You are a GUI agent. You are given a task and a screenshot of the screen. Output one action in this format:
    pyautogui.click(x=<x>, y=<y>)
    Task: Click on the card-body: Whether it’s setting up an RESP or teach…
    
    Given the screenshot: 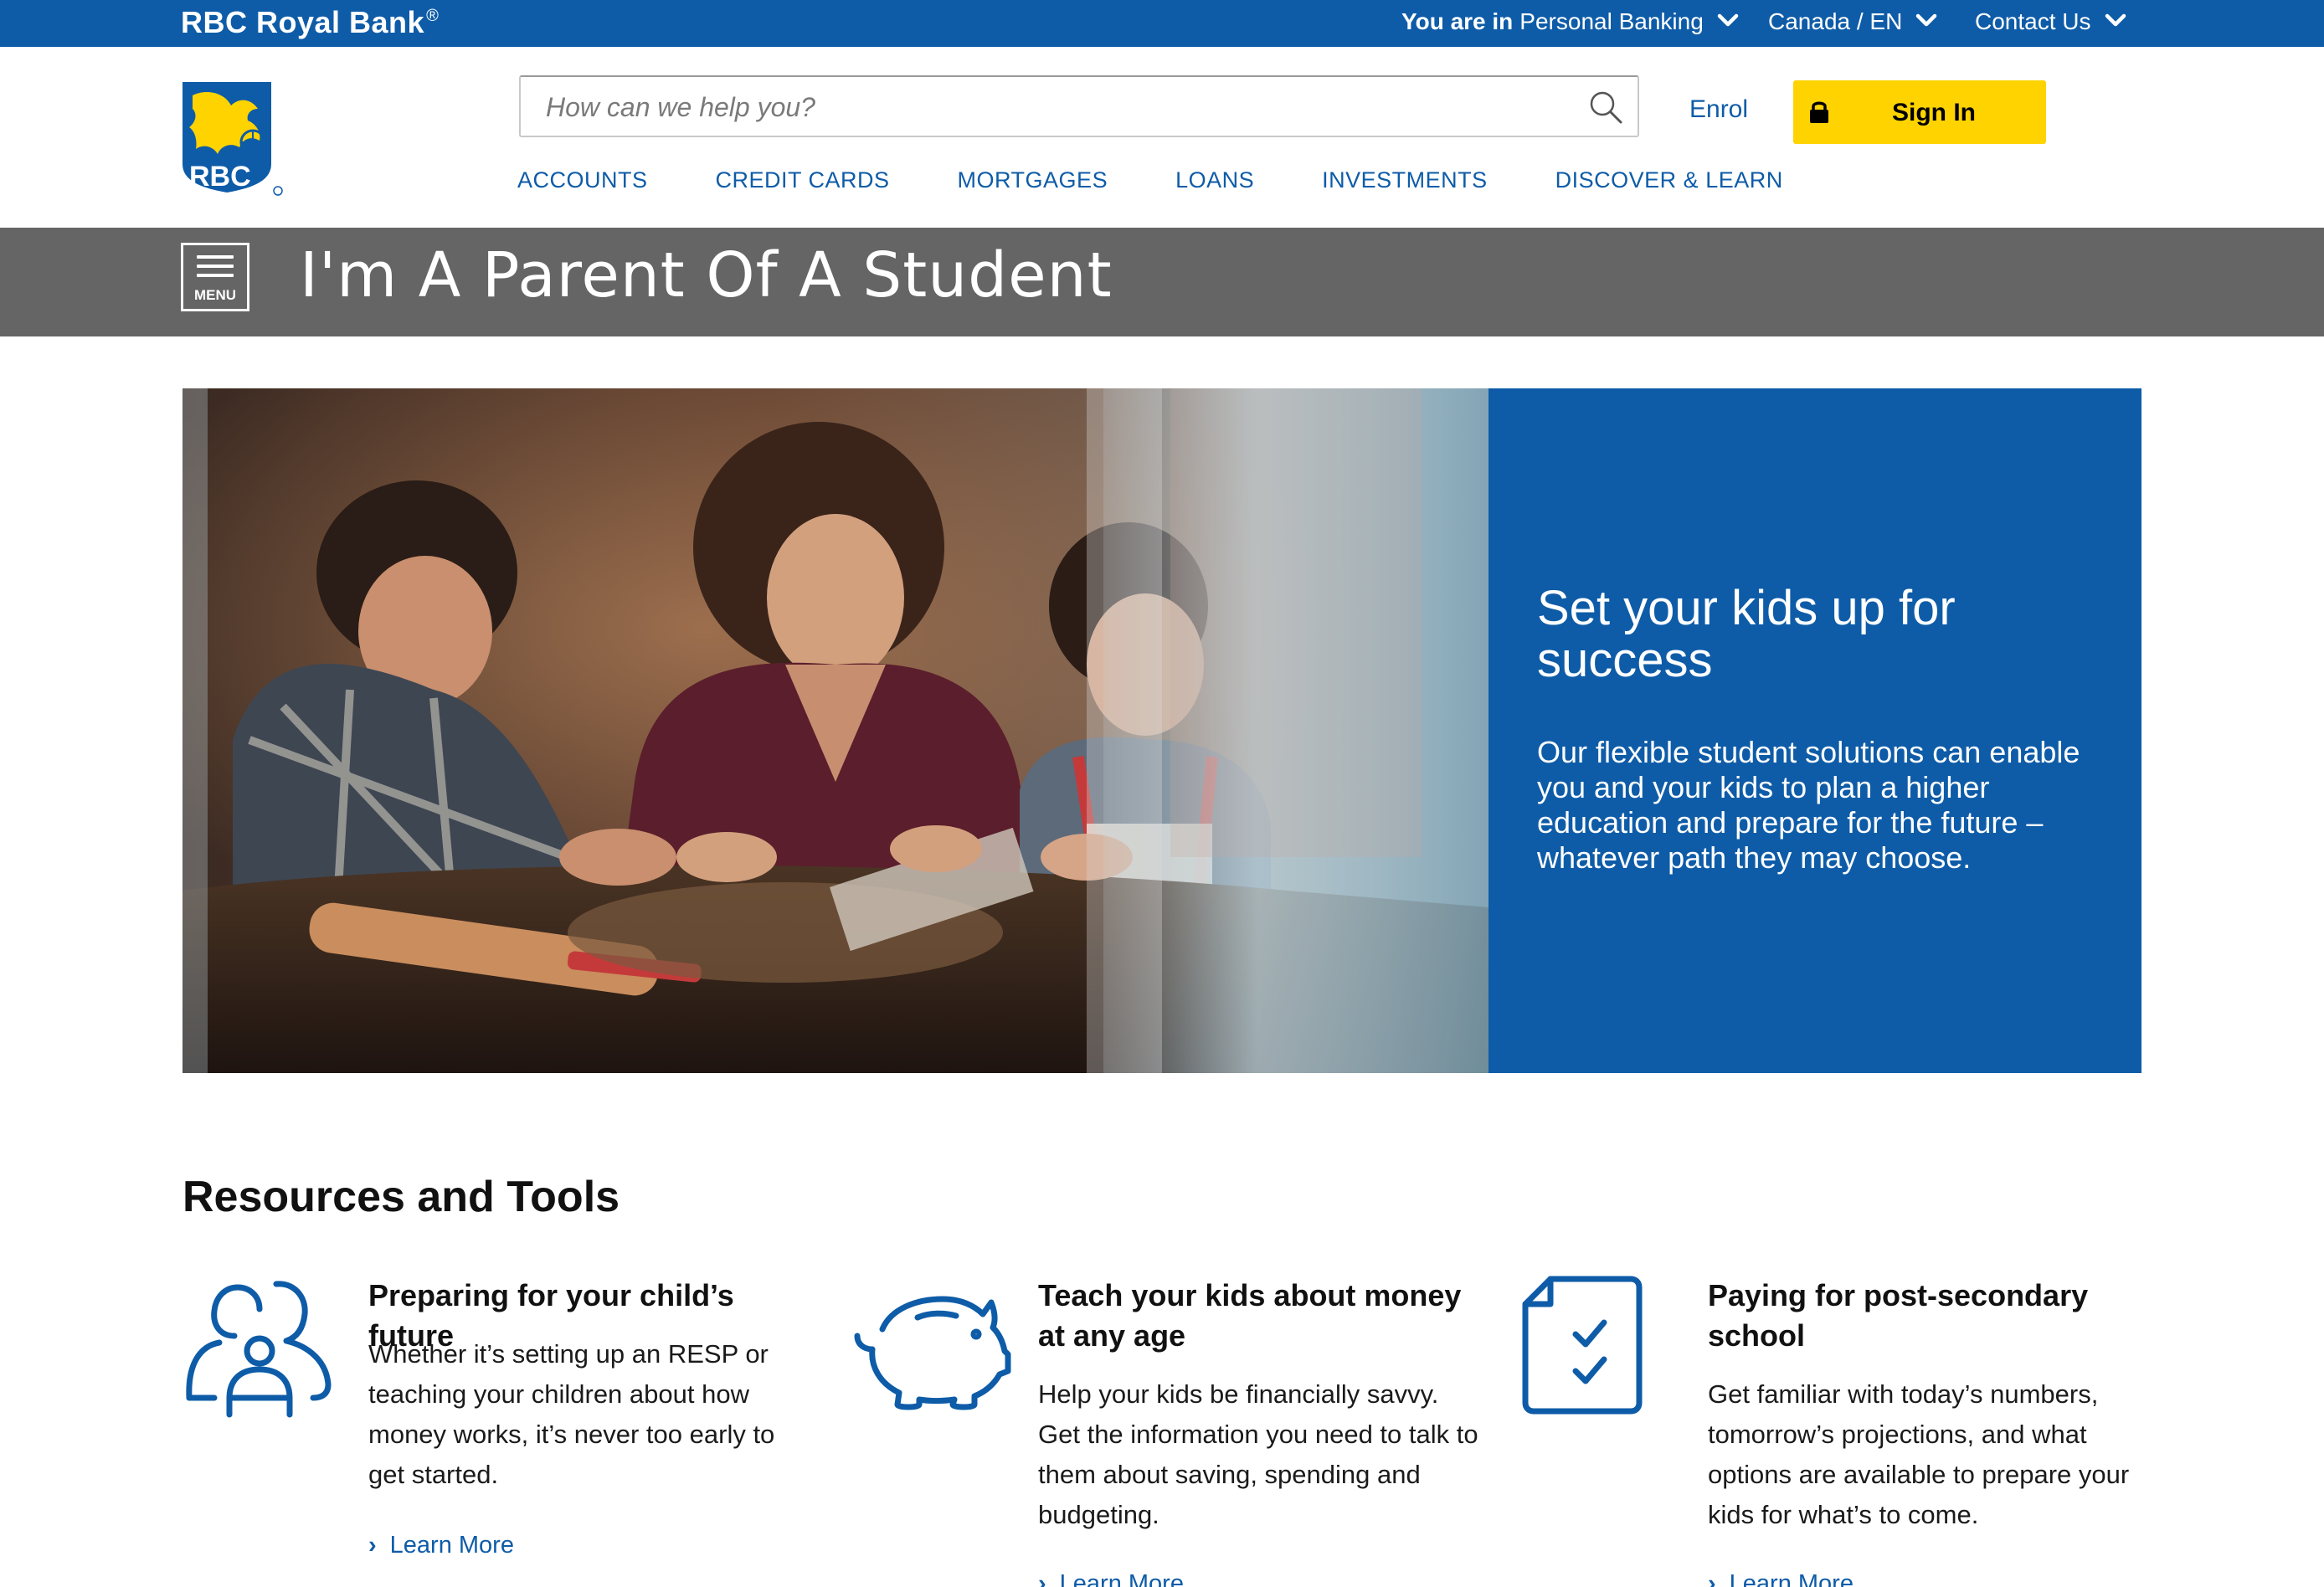 What is the action you would take?
    pyautogui.click(x=572, y=1414)
    